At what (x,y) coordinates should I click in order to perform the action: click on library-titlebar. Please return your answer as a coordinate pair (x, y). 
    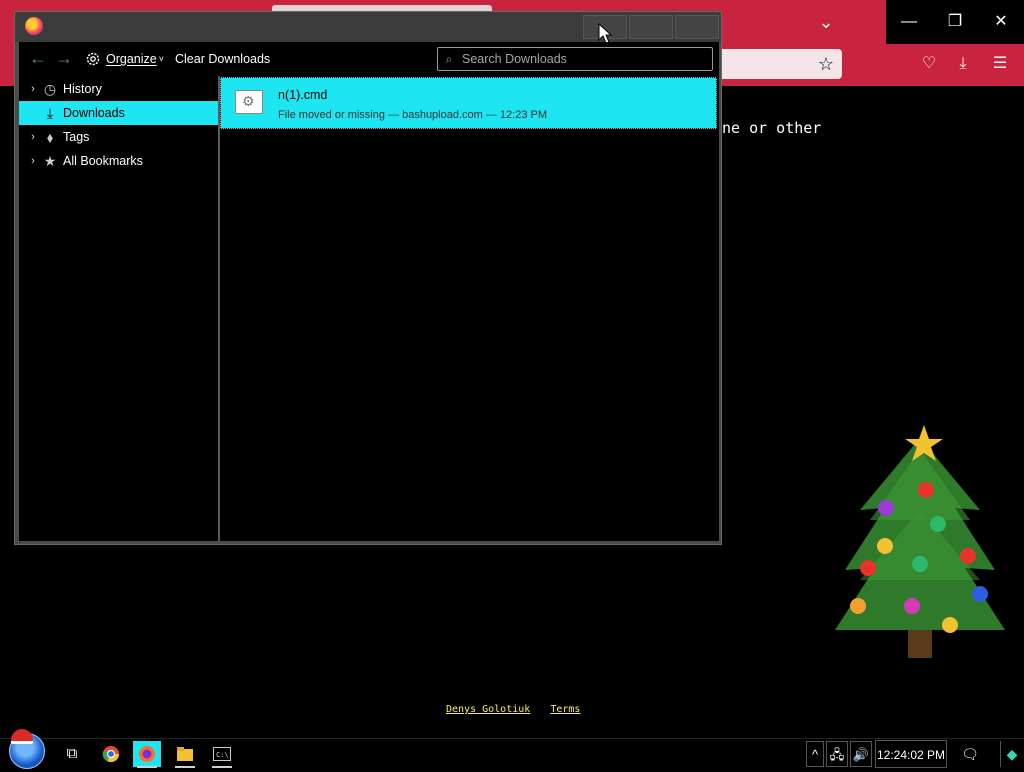
    Looking at the image, I should click on (368, 27).